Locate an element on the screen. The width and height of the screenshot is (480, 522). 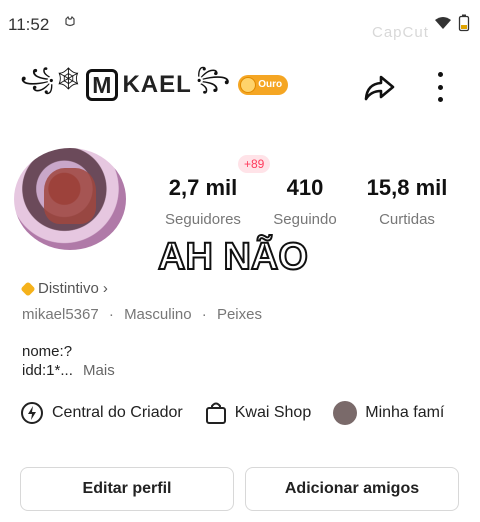
bio-more-link: Mais is located at coordinates (99, 370).